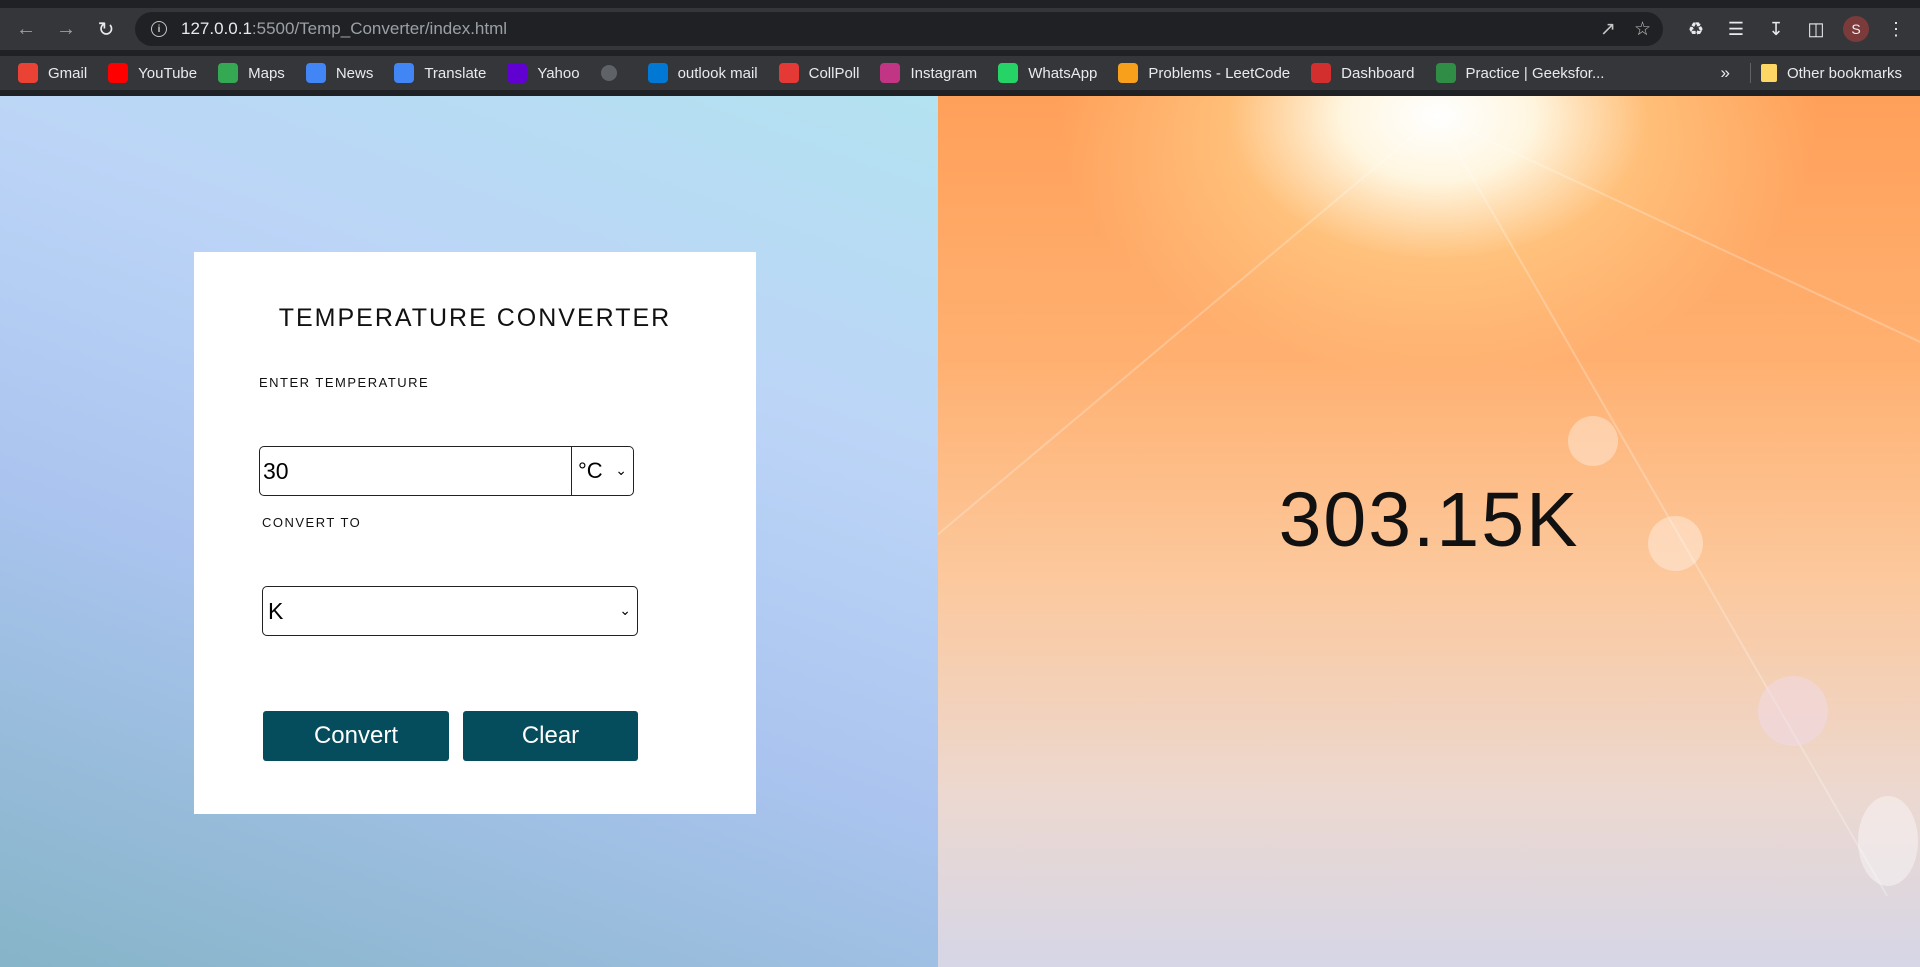 This screenshot has width=1920, height=967. I want to click on url-text: 127.0.0.1:5500/Temp_Converter/index.html, so click(344, 29).